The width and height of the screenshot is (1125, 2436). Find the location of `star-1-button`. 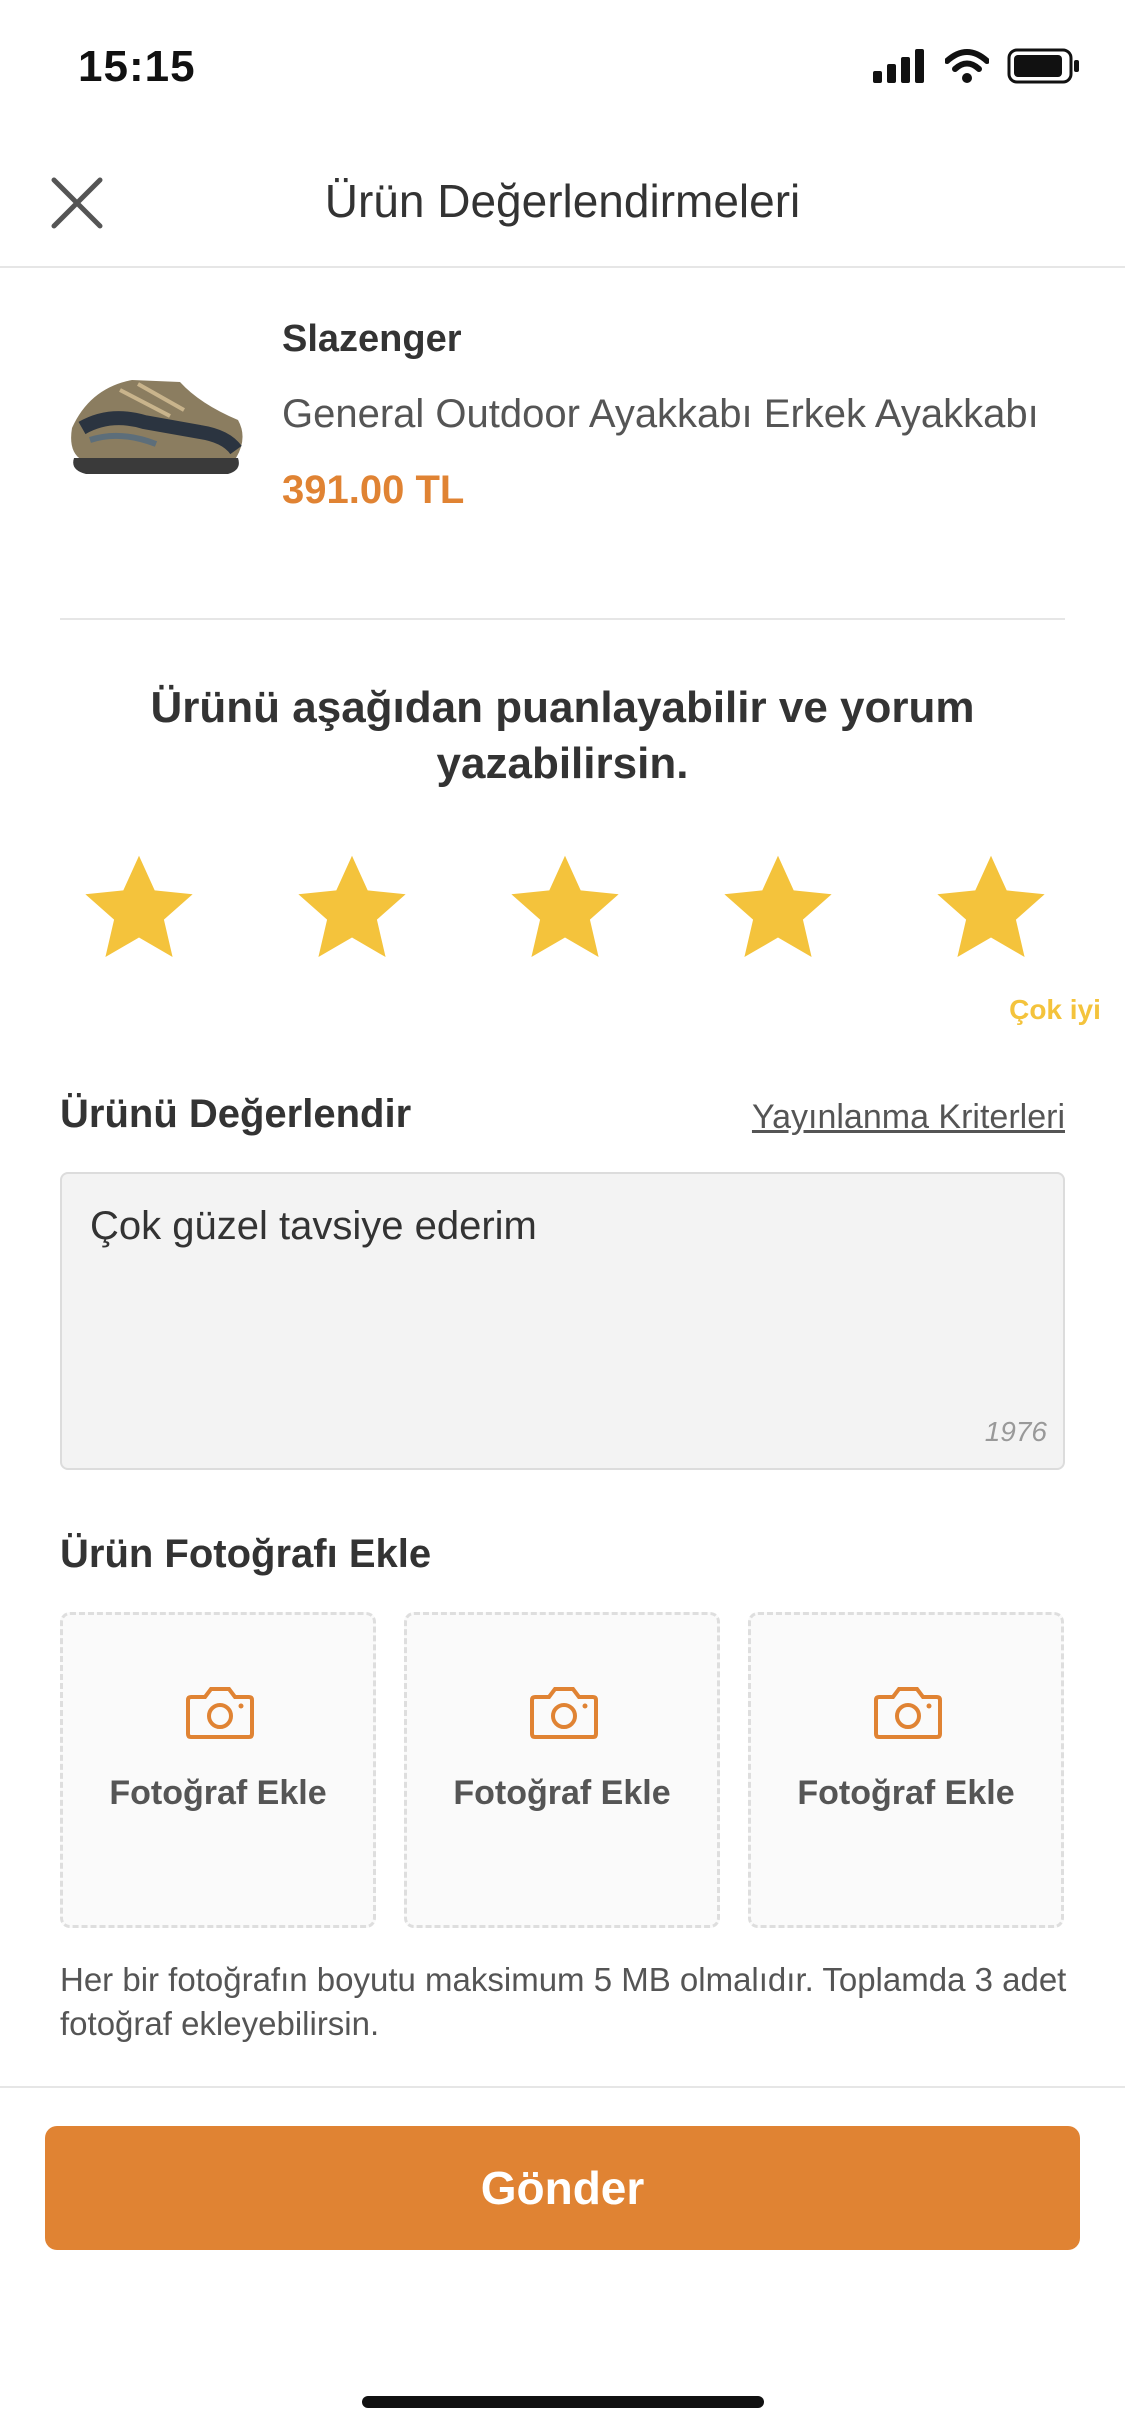

star-1-button is located at coordinates (139, 911).